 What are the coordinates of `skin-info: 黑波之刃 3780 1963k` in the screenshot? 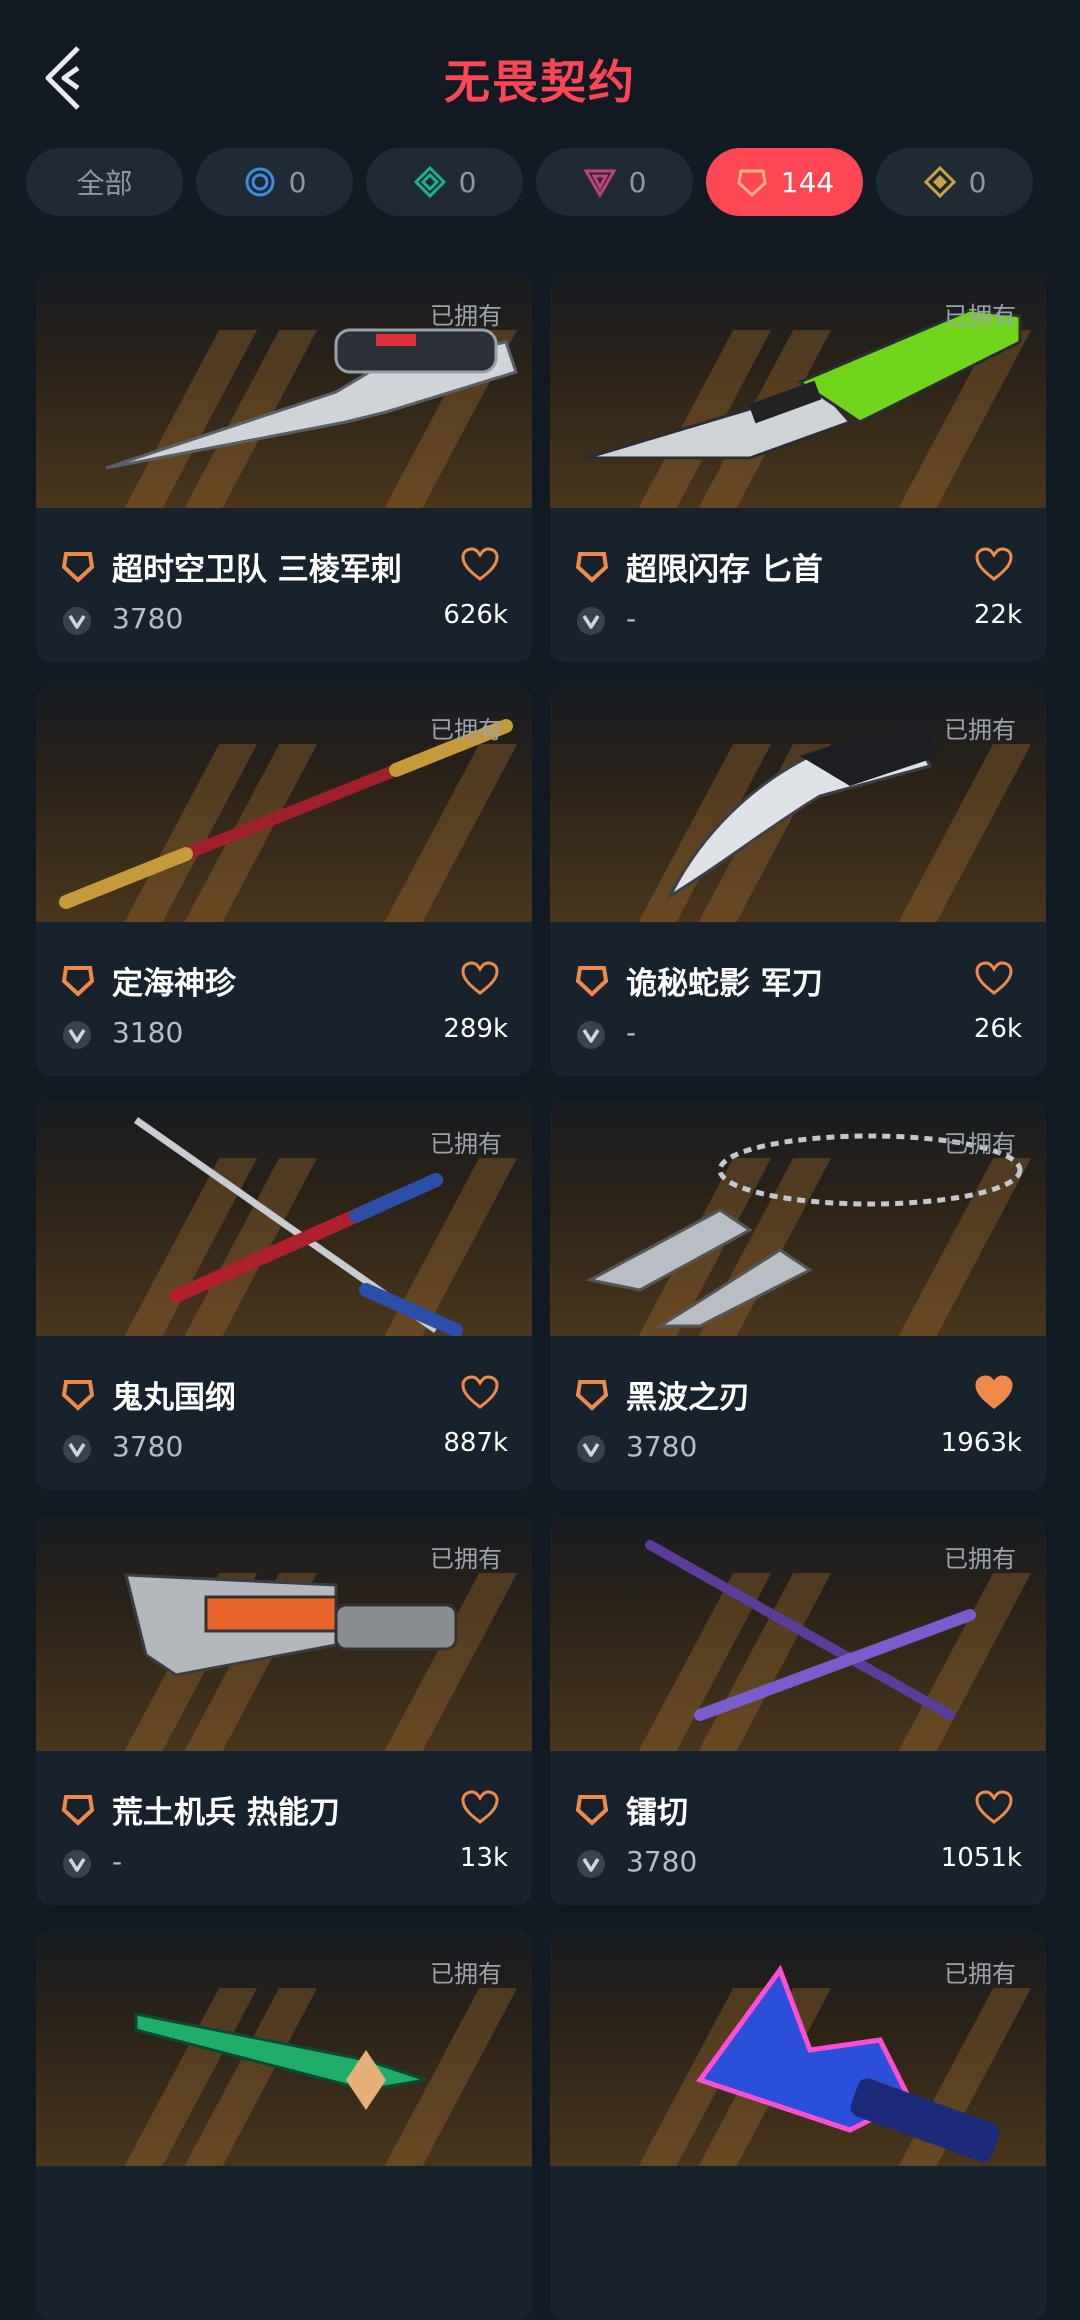 It's located at (798, 1413).